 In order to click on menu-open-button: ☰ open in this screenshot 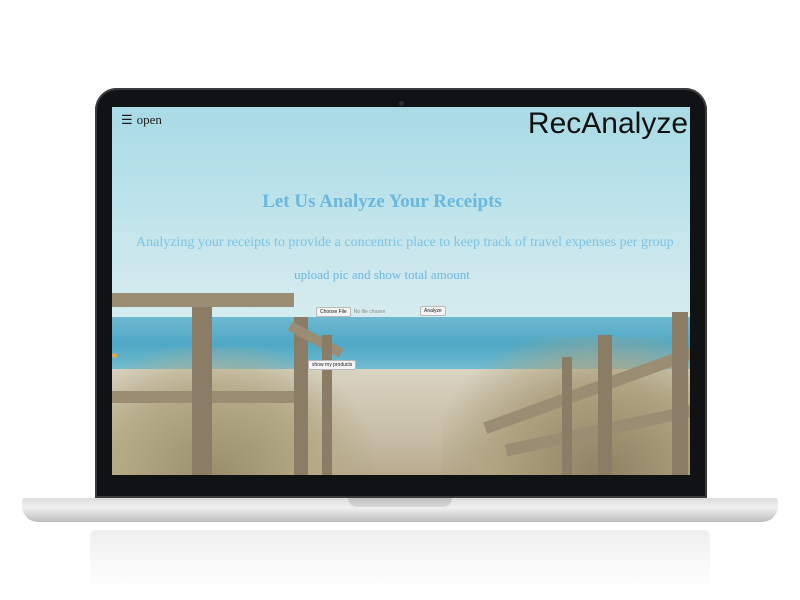, I will do `click(141, 120)`.